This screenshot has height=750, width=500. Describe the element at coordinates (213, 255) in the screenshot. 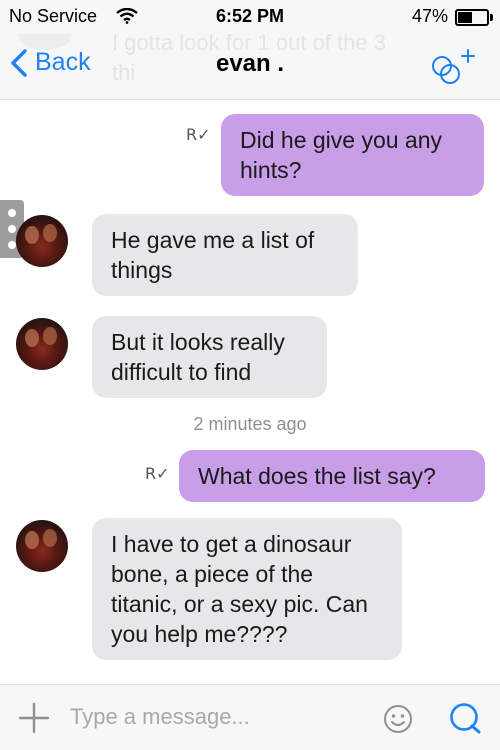

I see `message-text: He gave me a list of things` at that location.